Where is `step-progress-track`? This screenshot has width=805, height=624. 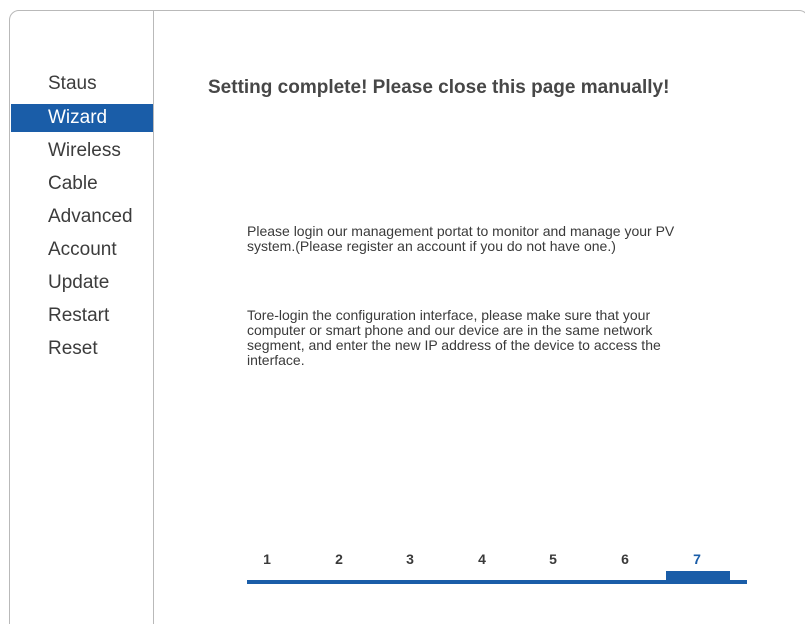 step-progress-track is located at coordinates (497, 582).